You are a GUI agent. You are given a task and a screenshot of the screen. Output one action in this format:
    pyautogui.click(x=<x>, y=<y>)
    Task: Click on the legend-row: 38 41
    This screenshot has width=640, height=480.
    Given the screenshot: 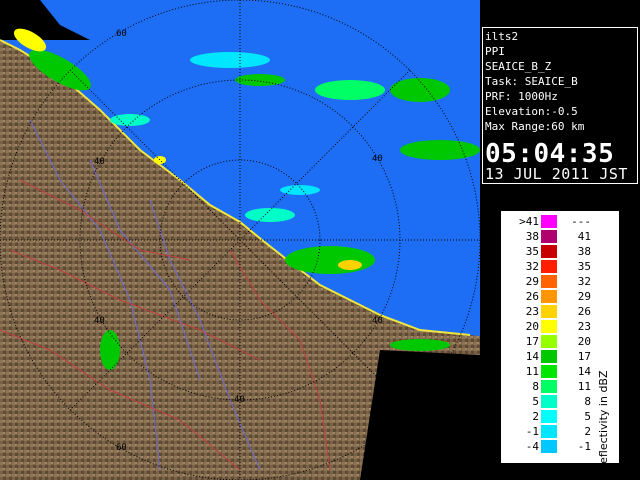 What is the action you would take?
    pyautogui.click(x=556, y=237)
    